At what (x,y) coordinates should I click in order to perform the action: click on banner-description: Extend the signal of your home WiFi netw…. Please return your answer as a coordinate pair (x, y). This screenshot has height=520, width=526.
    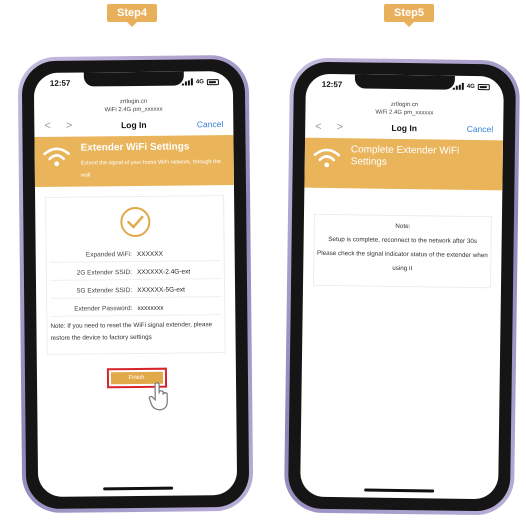
    Looking at the image, I should click on (150, 169).